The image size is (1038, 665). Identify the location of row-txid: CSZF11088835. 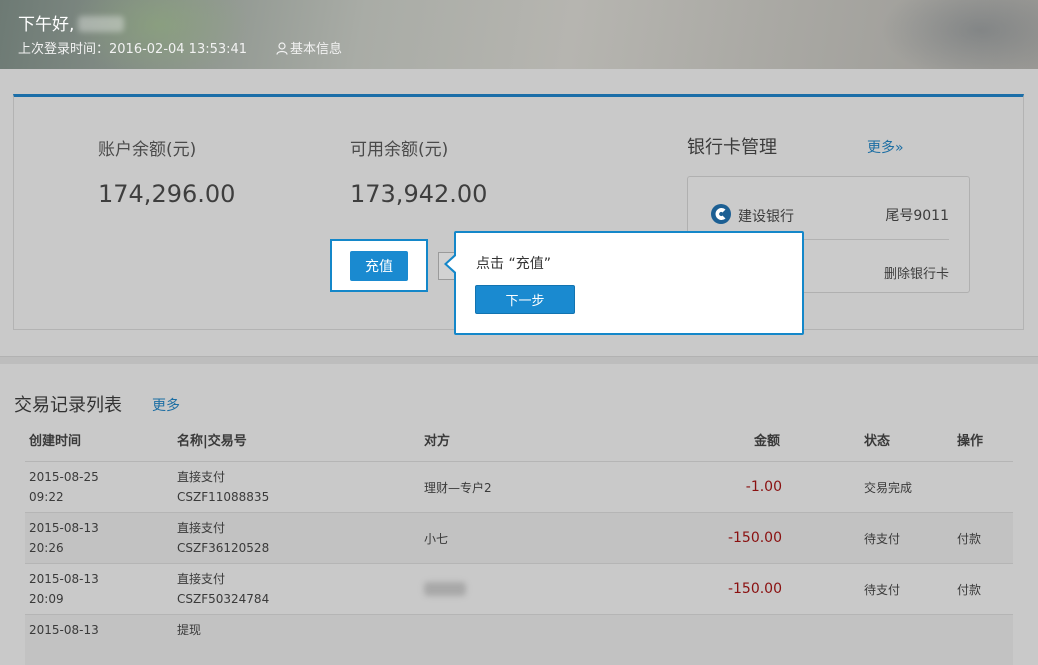
(223, 497).